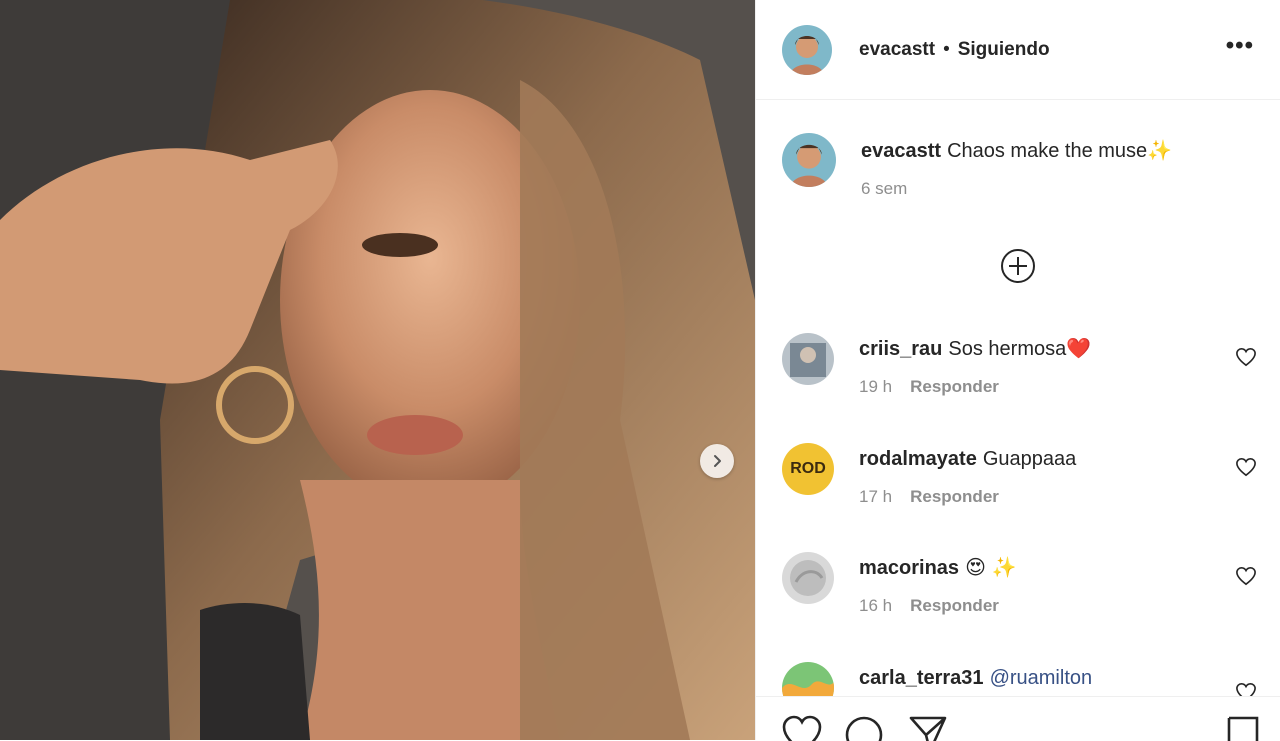 The height and width of the screenshot is (741, 1280). I want to click on post-caption: evacastt Chaos make the muse✨ 6 sem, so click(977, 166).